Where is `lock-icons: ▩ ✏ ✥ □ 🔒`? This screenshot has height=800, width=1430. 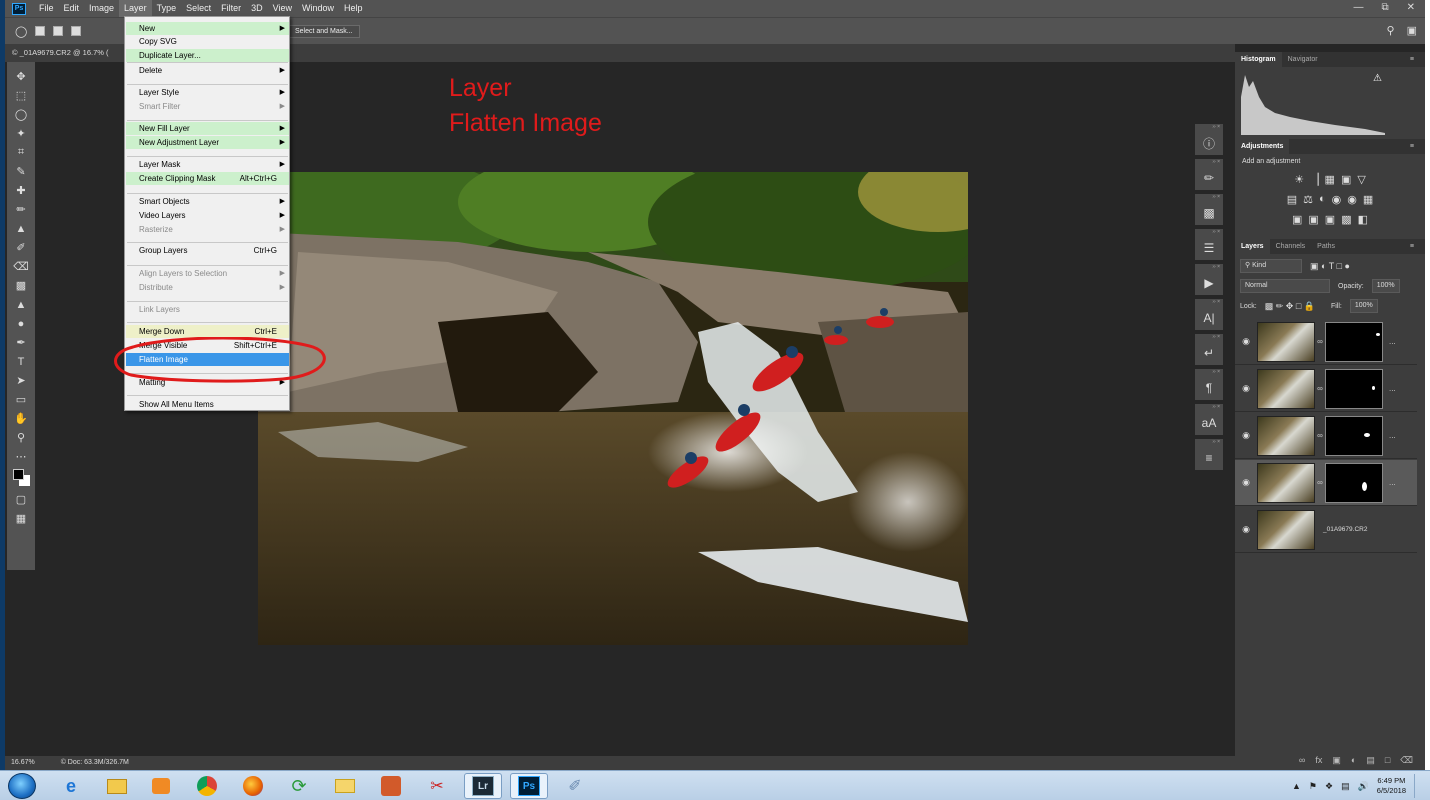 lock-icons: ▩ ✏ ✥ □ 🔒 is located at coordinates (1290, 306).